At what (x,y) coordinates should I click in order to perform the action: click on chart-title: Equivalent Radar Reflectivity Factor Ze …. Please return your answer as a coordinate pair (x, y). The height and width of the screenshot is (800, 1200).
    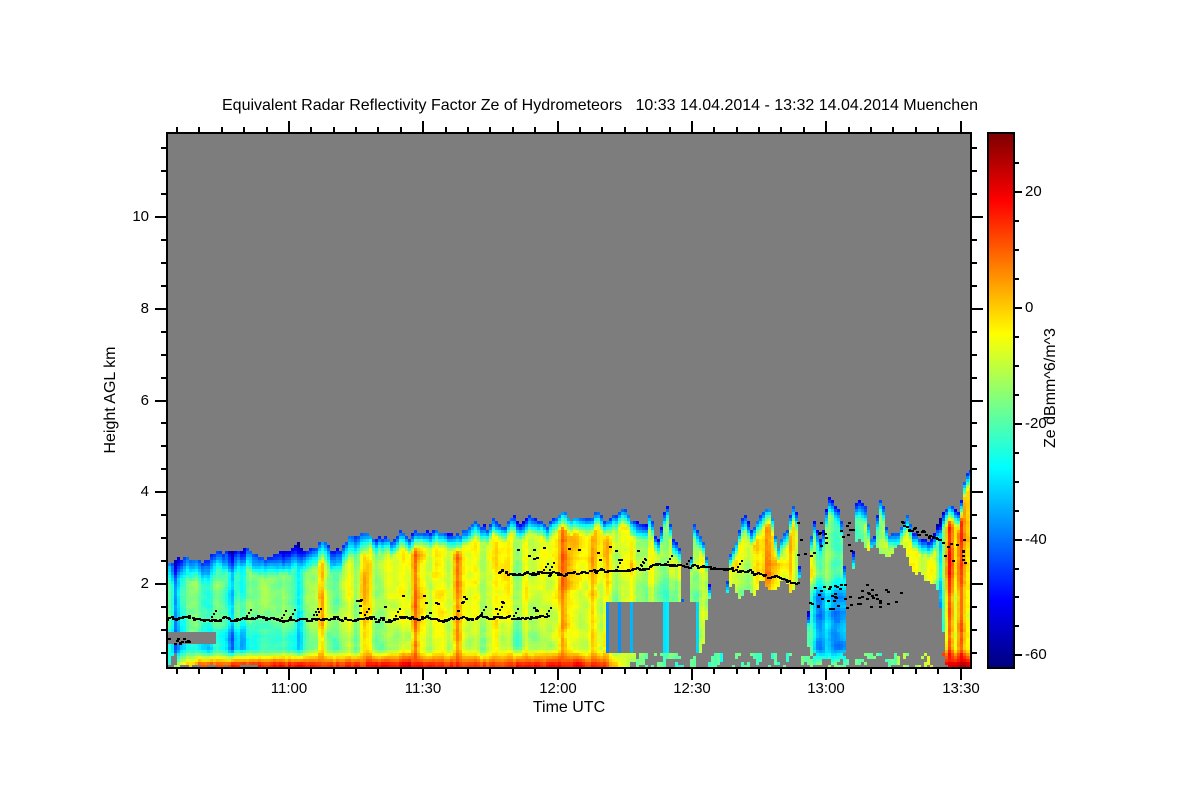
    Looking at the image, I should click on (600, 105).